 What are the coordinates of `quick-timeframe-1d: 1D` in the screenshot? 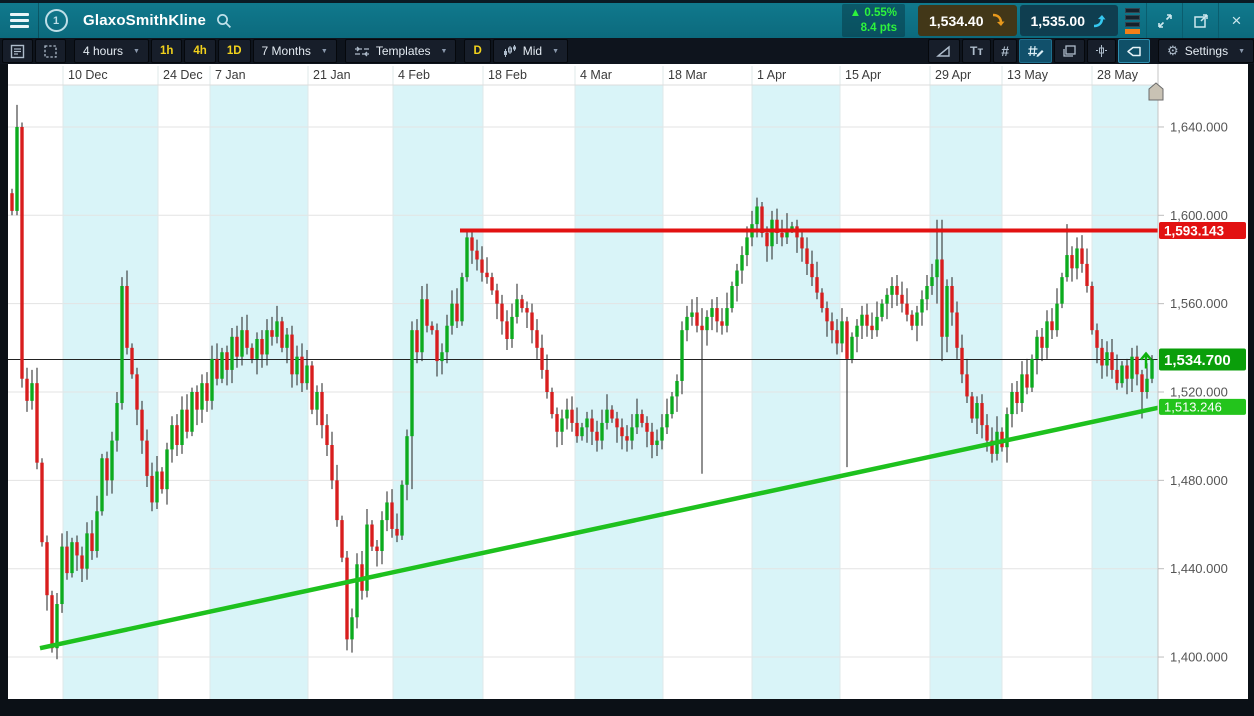 It's located at (234, 51).